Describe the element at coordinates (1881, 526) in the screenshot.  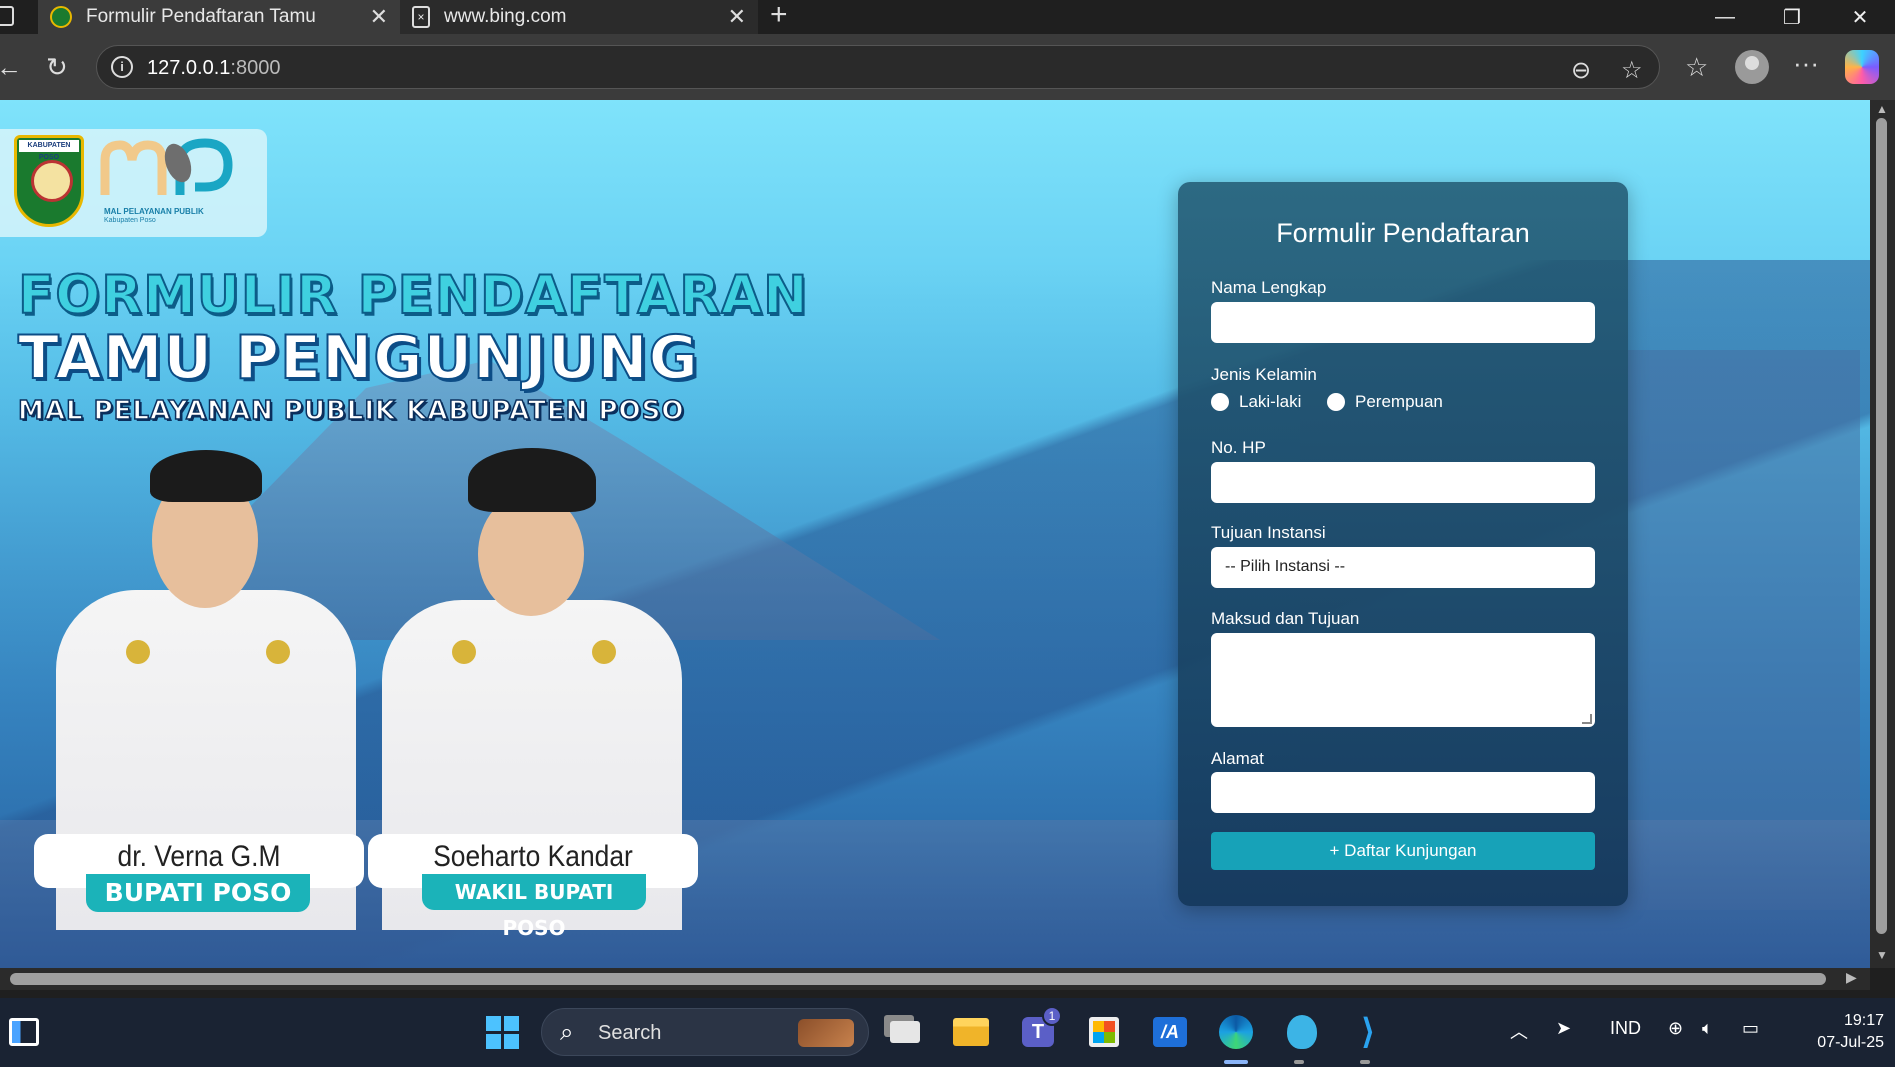
I see `vertical-scroll-thumb` at that location.